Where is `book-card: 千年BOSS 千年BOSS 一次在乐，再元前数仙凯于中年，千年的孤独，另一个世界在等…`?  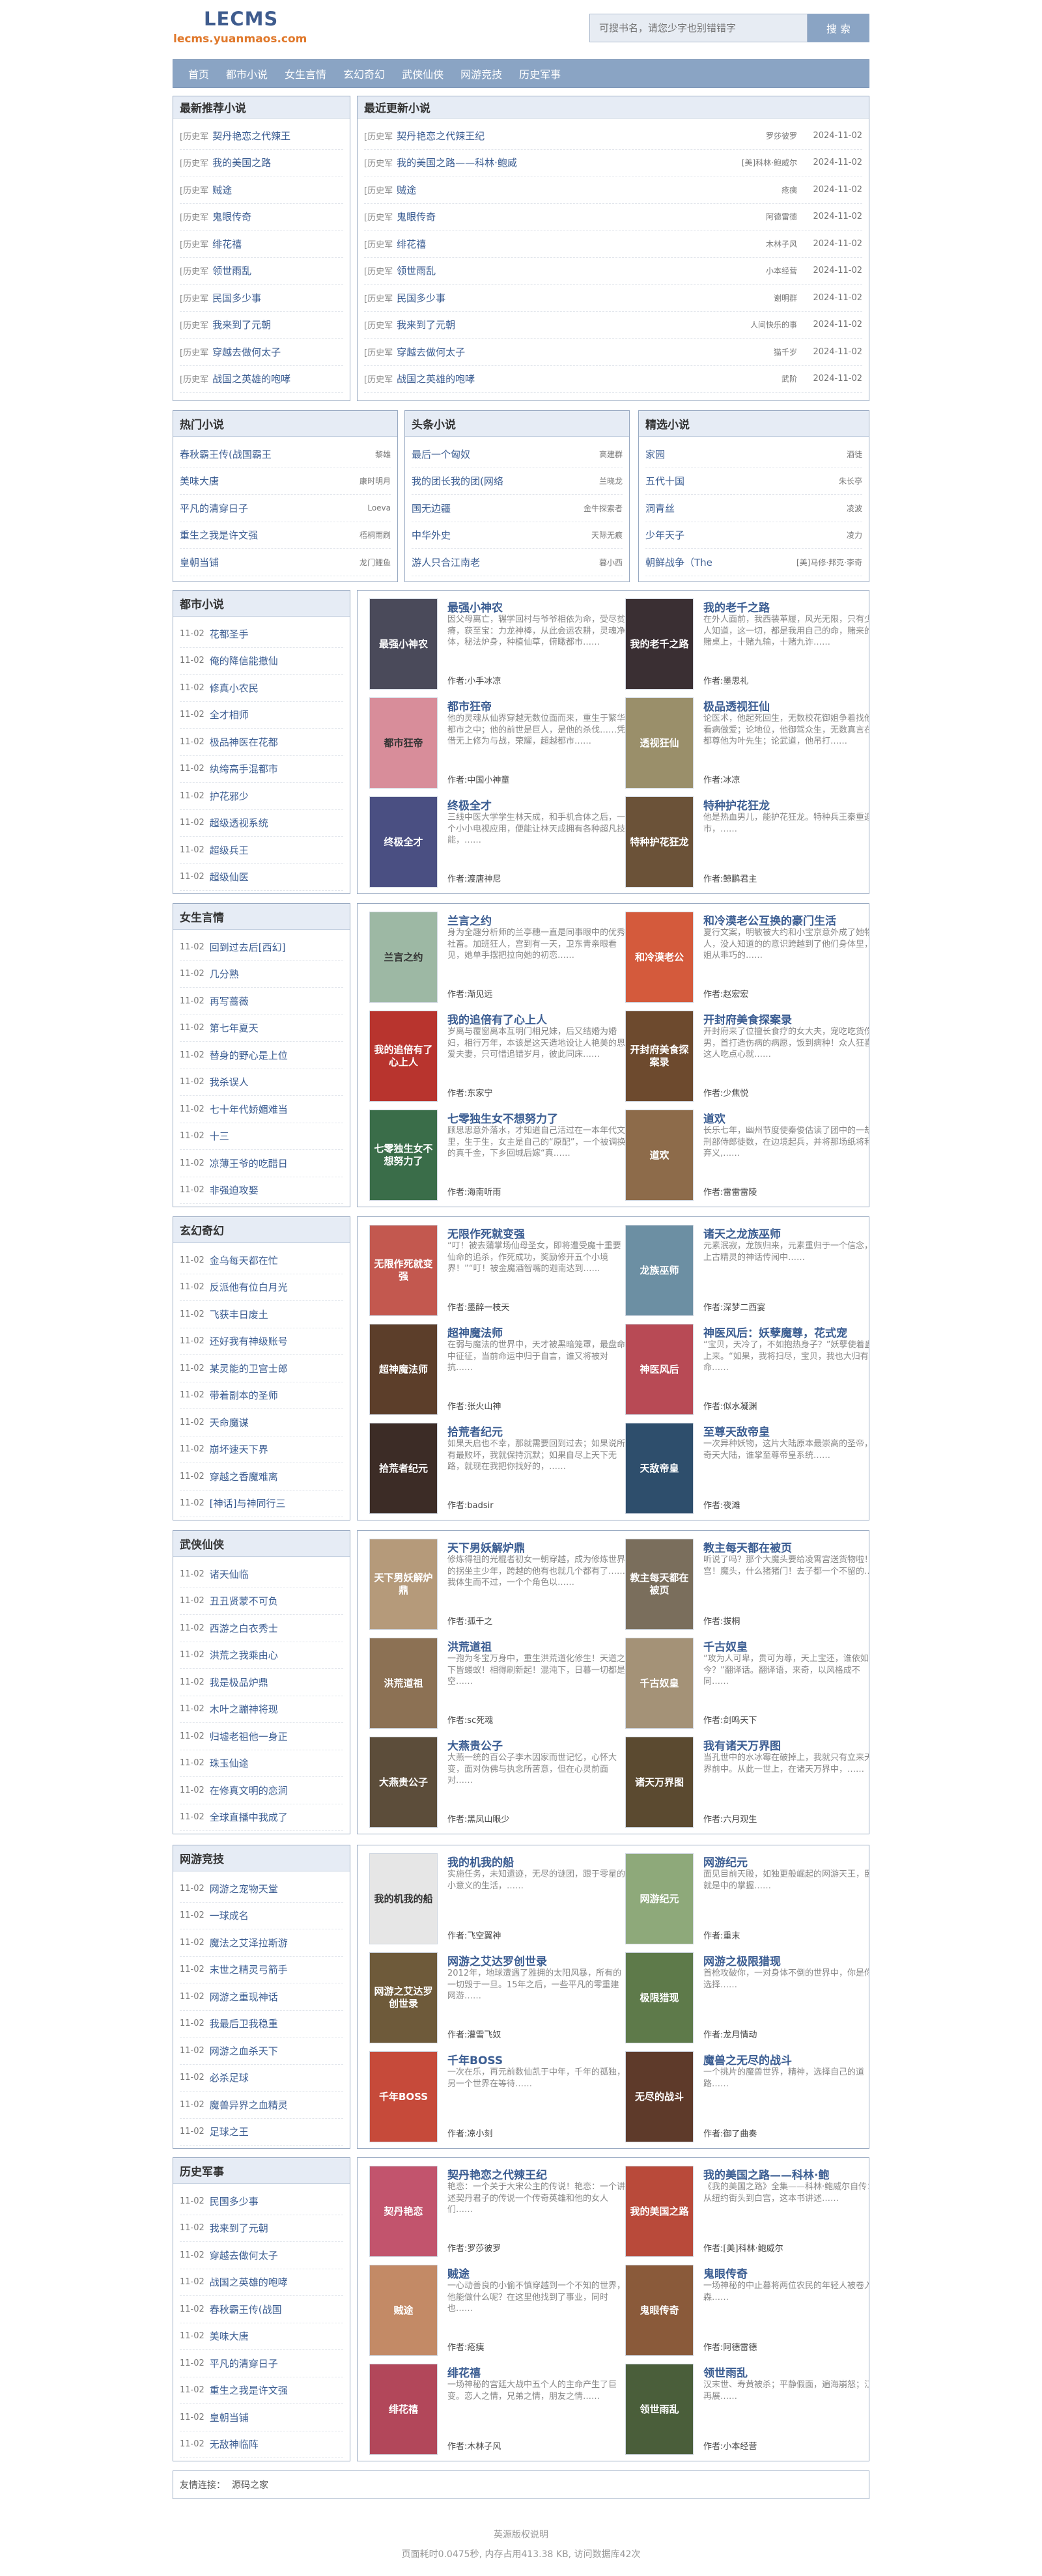 book-card: 千年BOSS 千年BOSS 一次在乐，再元前数仙凯于中年，千年的孤独，另一个世界在等… is located at coordinates (498, 2099).